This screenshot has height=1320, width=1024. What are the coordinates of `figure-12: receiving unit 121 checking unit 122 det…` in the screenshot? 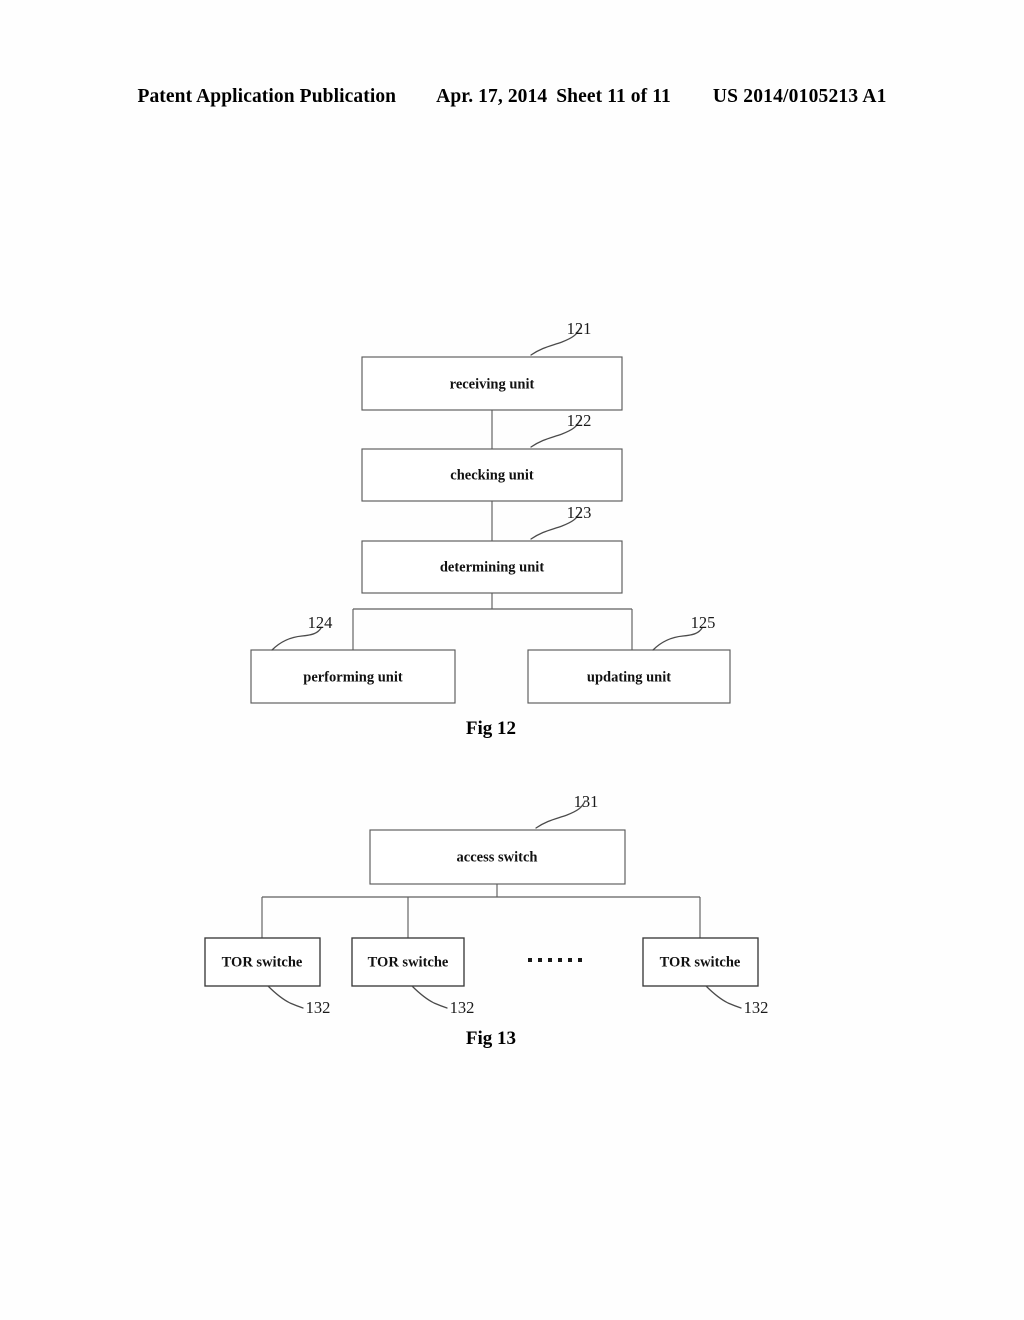 It's located at (490, 529).